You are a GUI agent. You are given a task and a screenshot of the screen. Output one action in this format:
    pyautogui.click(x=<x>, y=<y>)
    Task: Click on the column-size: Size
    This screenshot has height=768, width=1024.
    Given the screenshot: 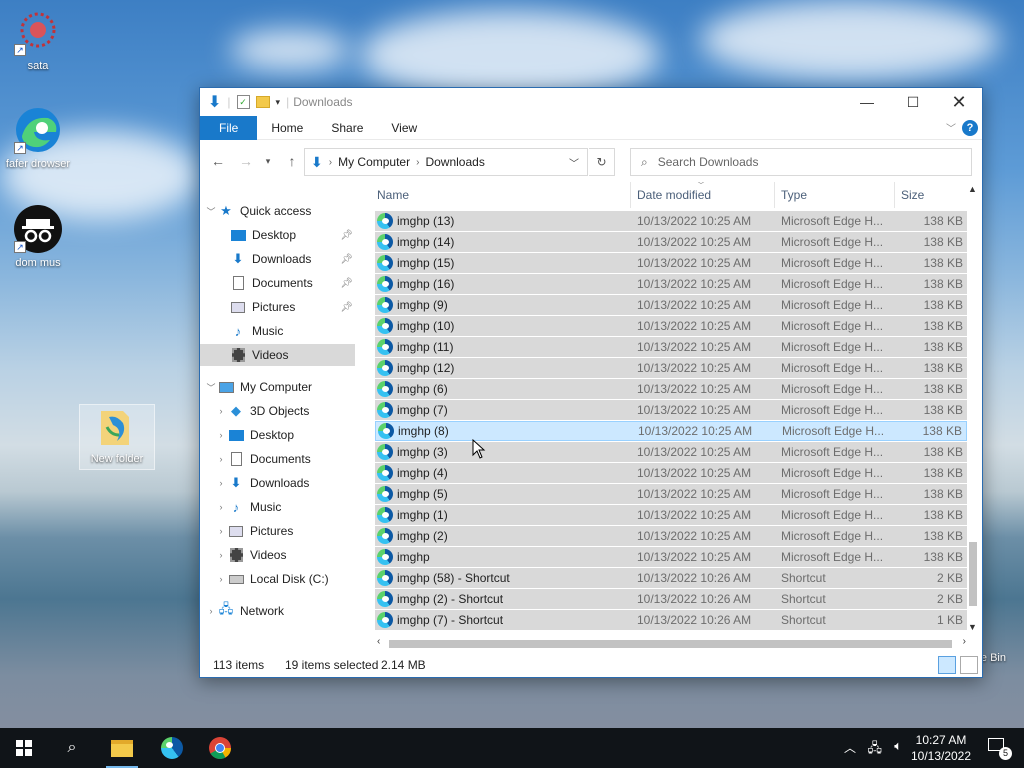 What is the action you would take?
    pyautogui.click(x=912, y=195)
    